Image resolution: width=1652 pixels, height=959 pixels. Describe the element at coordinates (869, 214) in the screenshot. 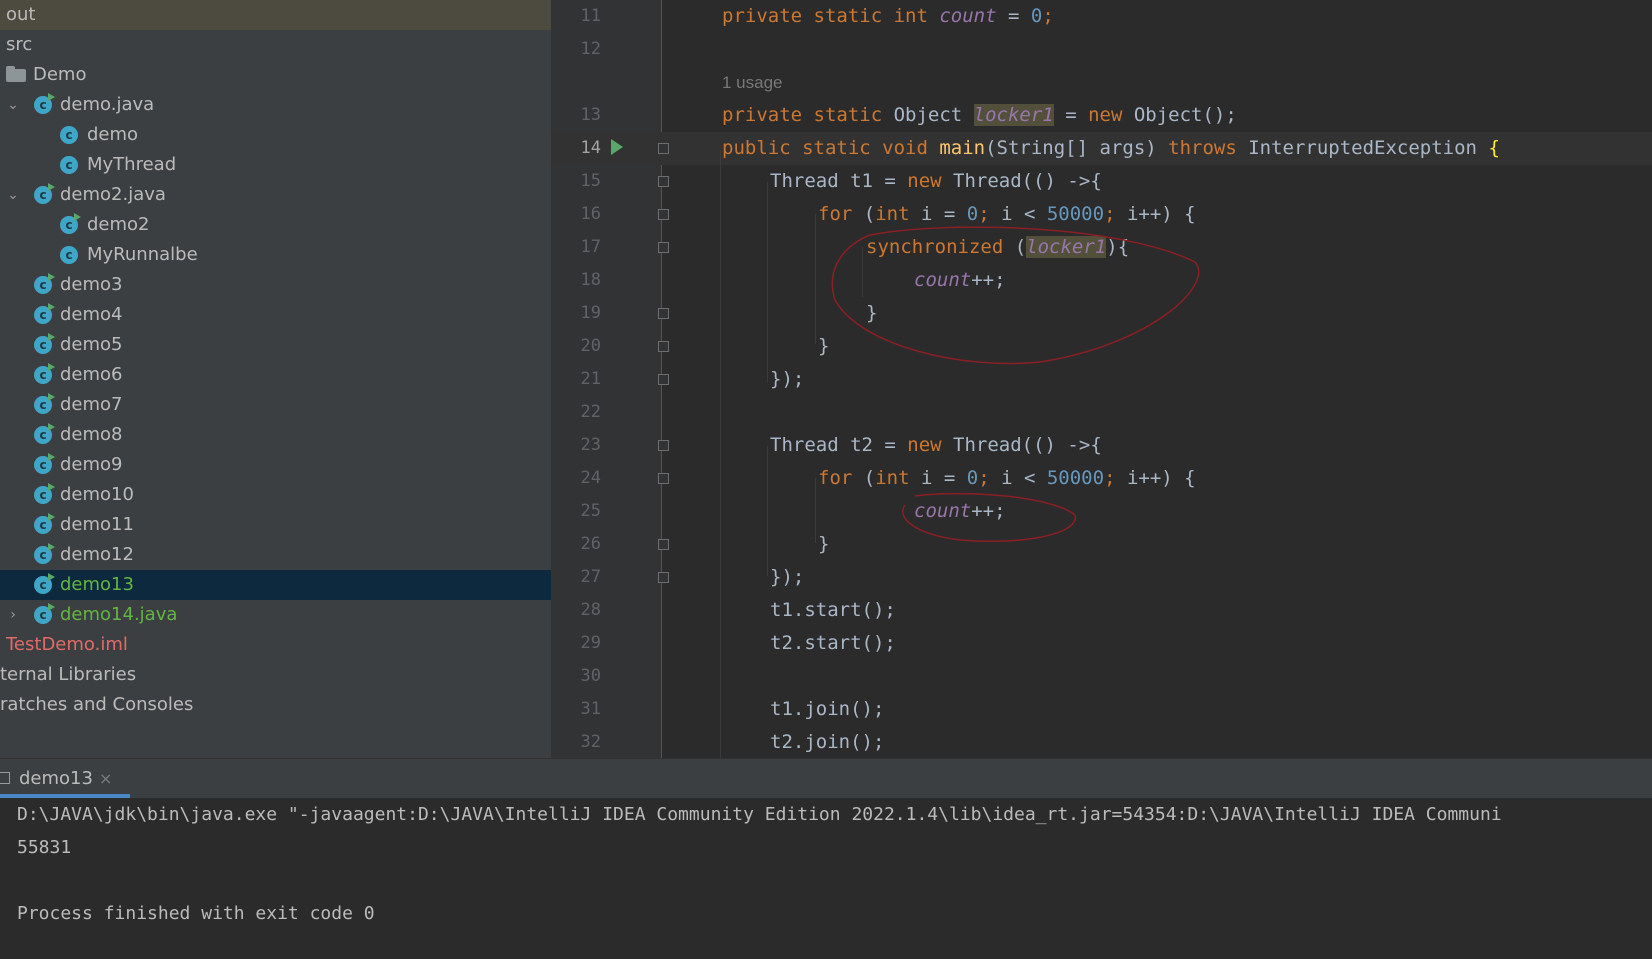

I see `code-token: (` at that location.